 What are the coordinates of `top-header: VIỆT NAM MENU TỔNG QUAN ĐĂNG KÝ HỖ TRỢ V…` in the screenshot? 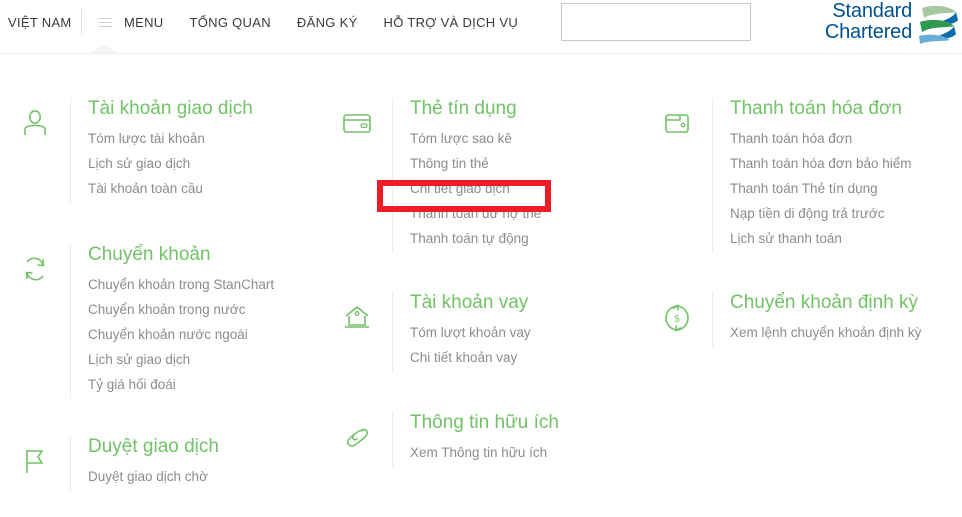 It's located at (481, 22).